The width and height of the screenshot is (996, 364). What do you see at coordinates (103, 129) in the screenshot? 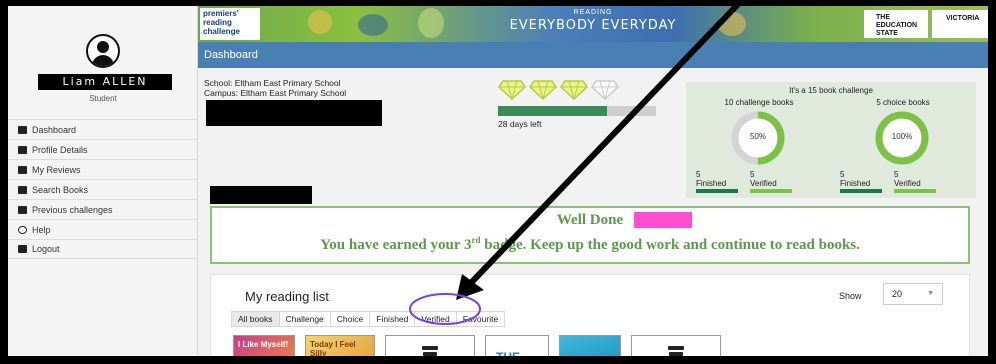
I see `sidebar-item-dashboard: Dashboard` at bounding box center [103, 129].